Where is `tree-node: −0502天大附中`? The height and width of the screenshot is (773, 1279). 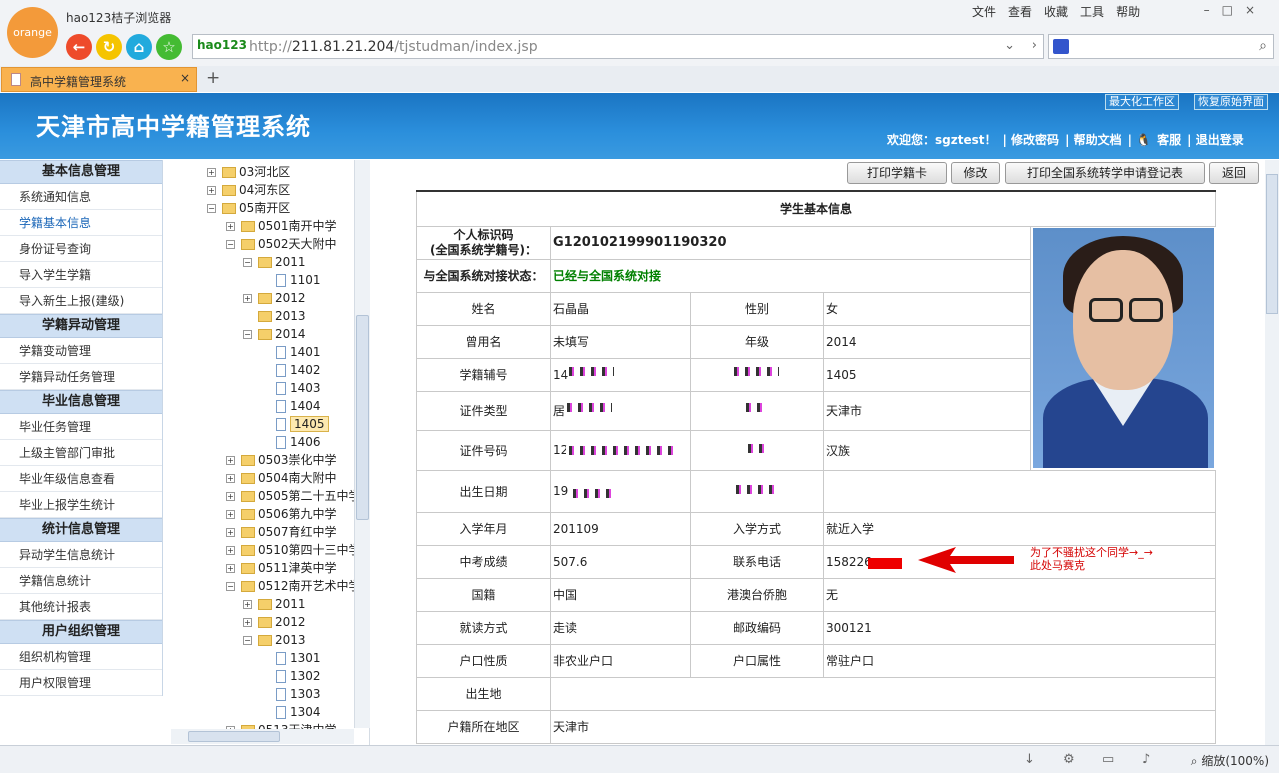 tree-node: −0502天大附中 is located at coordinates (281, 244).